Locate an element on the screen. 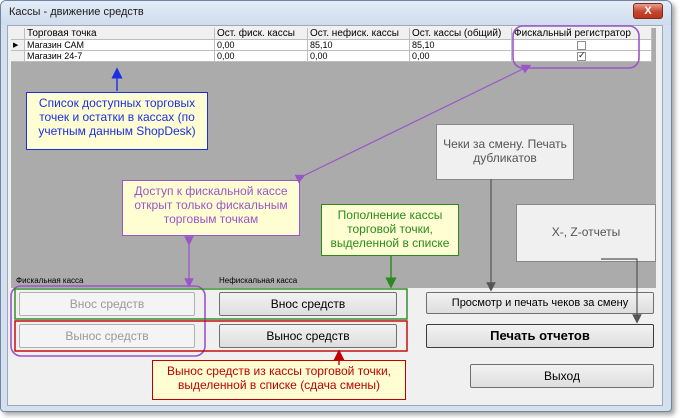 Image resolution: width=681 pixels, height=418 pixels. arrow-to-print-reports is located at coordinates (621, 291).